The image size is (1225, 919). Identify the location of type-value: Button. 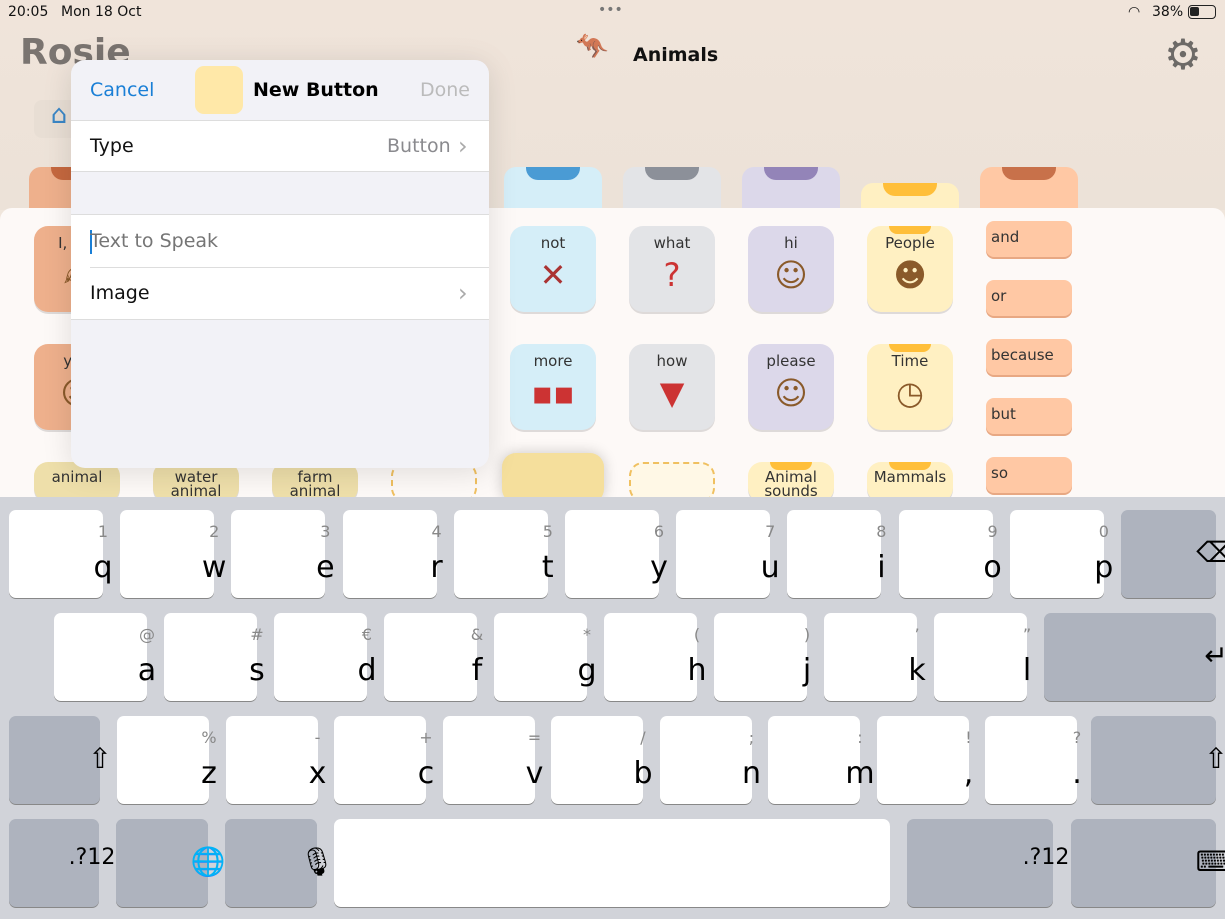
(419, 146).